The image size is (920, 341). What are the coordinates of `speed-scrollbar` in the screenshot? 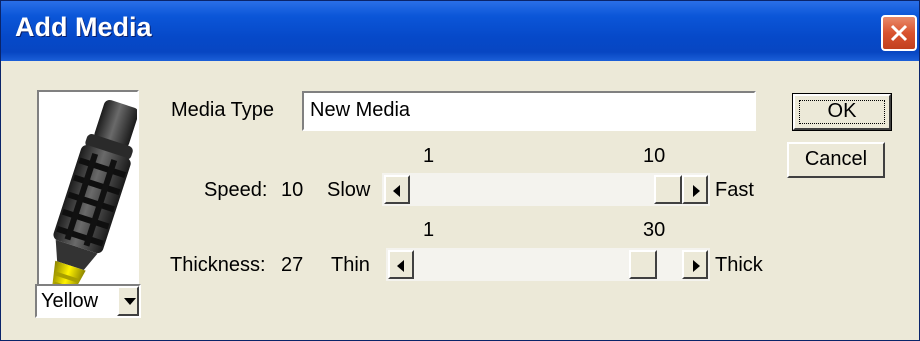 It's located at (546, 189).